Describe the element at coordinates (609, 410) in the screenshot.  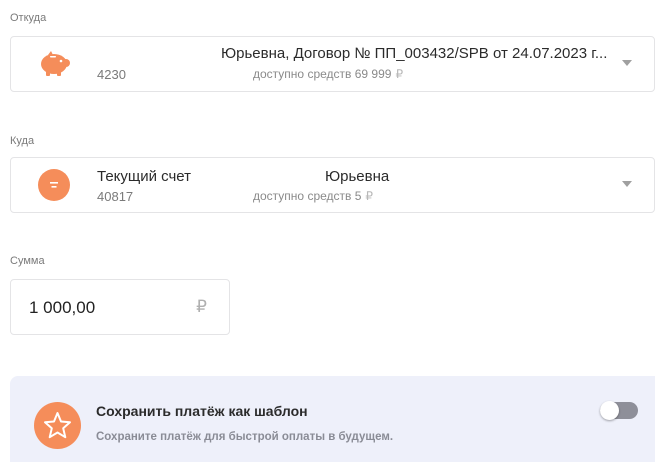
I see `toggle-knob` at that location.